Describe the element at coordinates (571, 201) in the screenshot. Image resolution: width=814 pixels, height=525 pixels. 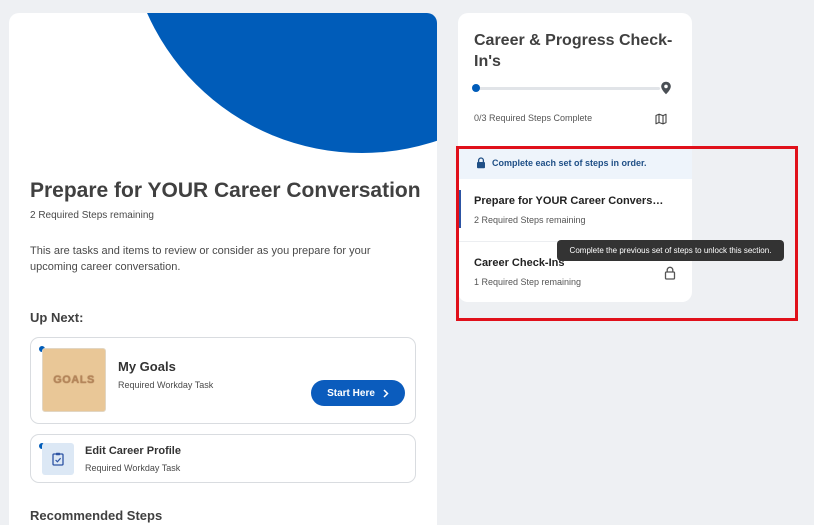
I see `step-title: Prepare for YOUR Career Conversation` at that location.